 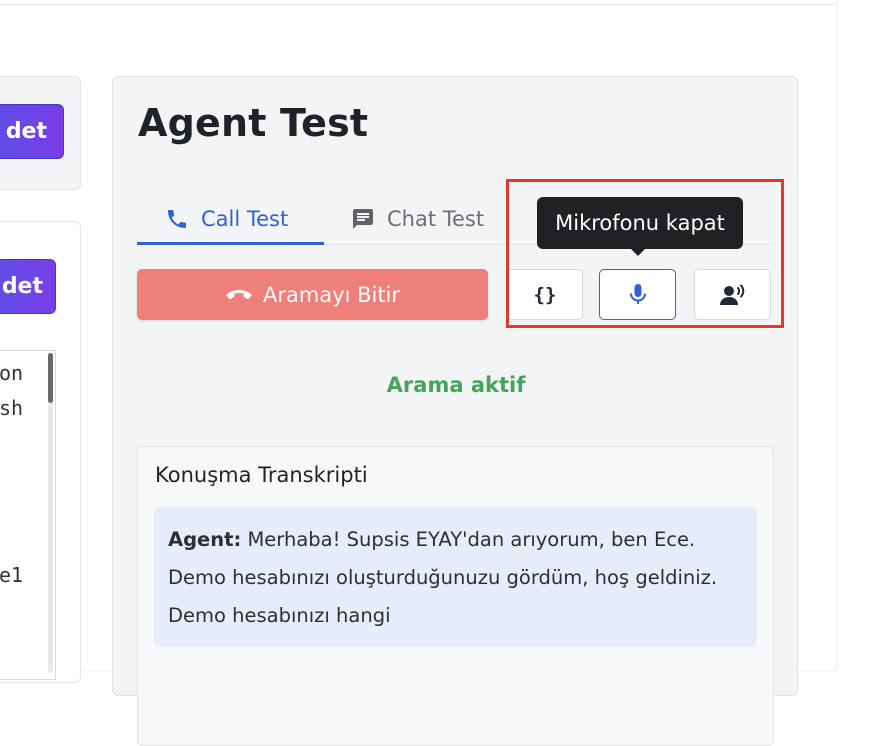 I want to click on left-panel-card: det, so click(x=40, y=133).